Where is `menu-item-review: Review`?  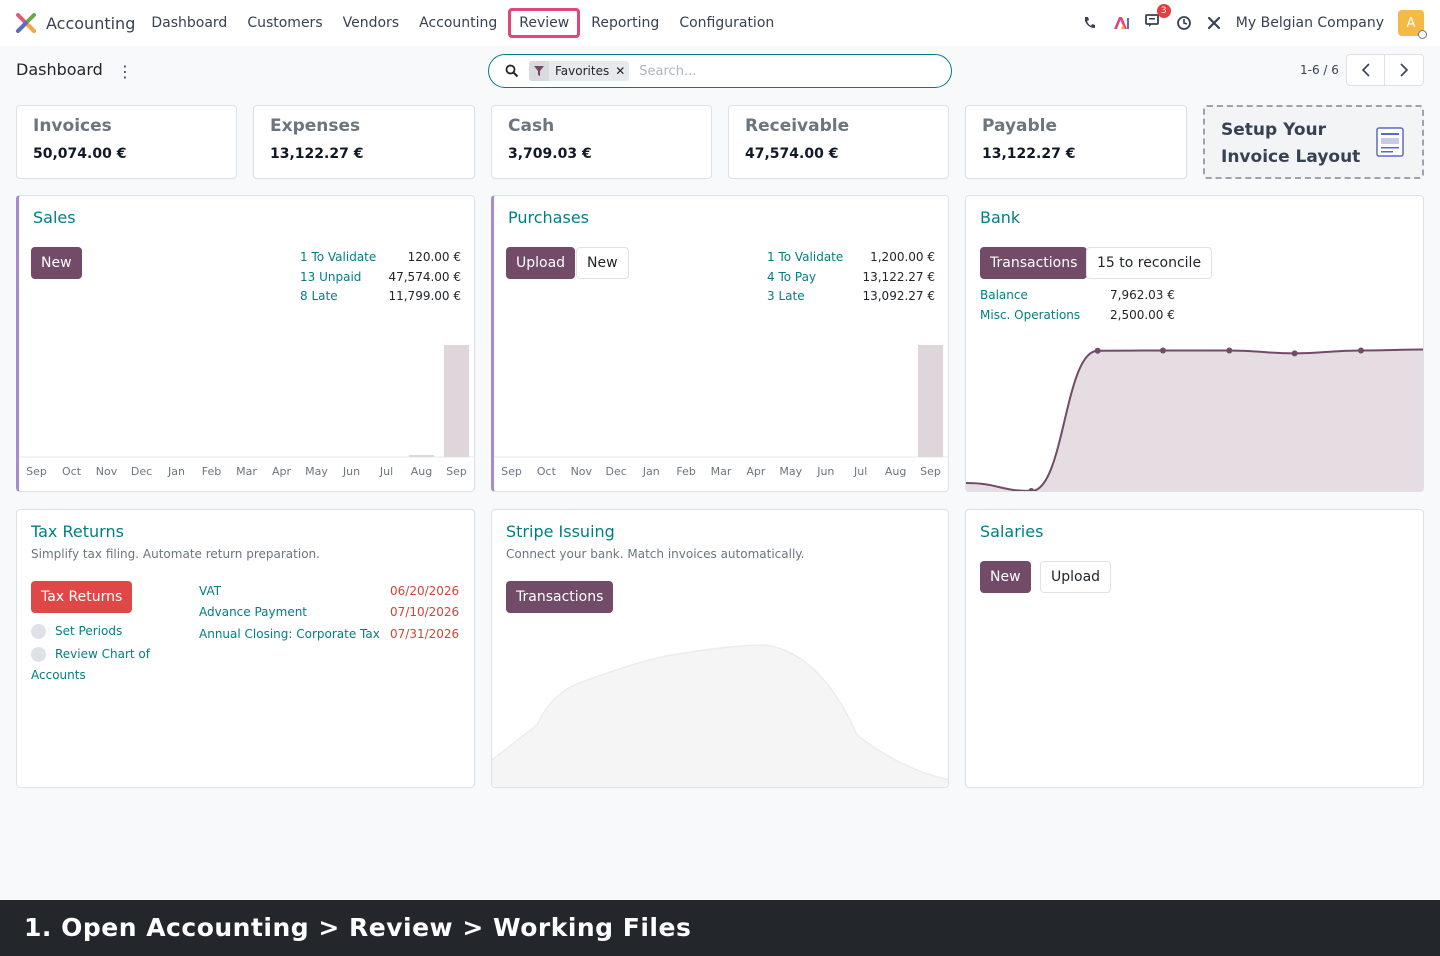
menu-item-review: Review is located at coordinates (544, 23).